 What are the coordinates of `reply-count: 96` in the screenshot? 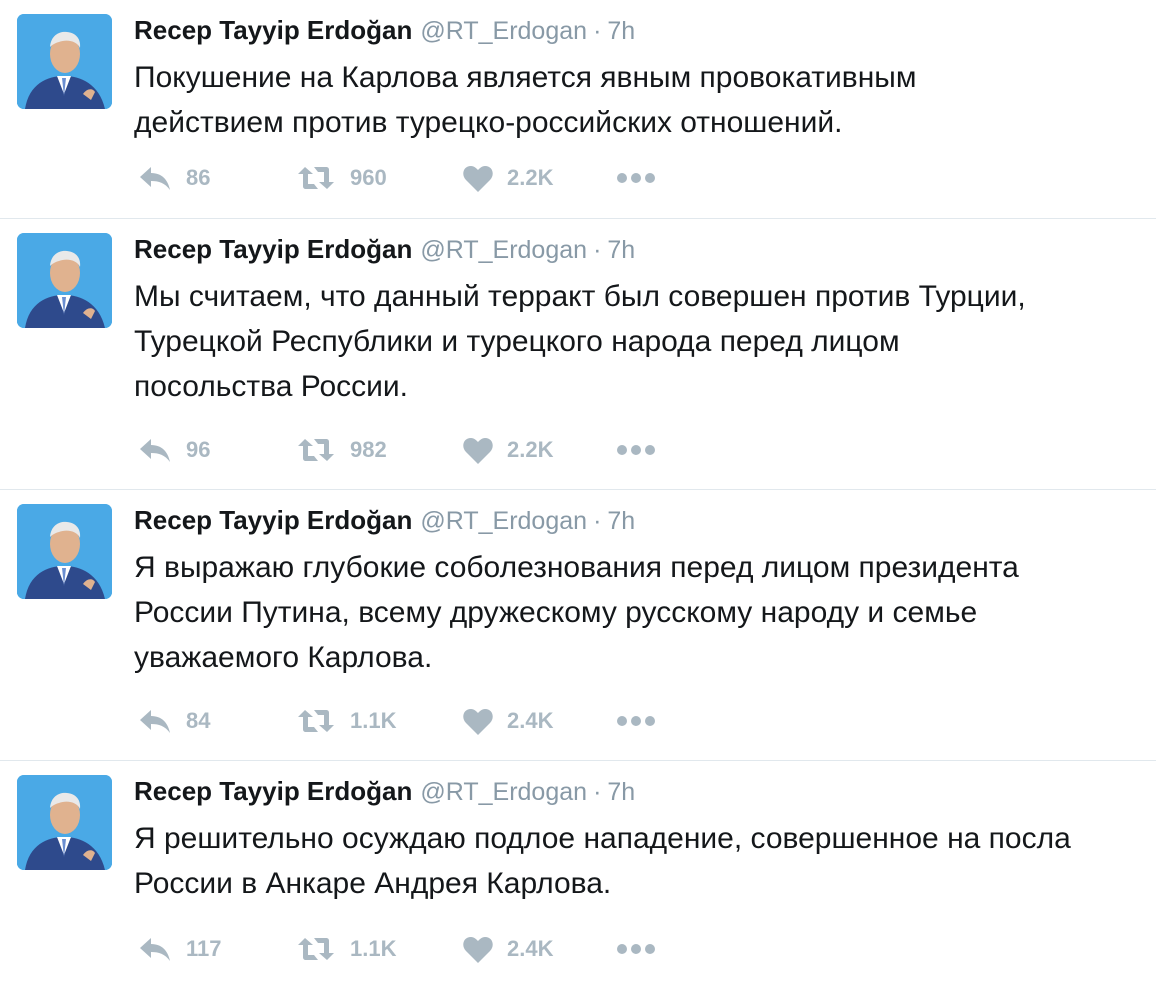 It's located at (198, 449).